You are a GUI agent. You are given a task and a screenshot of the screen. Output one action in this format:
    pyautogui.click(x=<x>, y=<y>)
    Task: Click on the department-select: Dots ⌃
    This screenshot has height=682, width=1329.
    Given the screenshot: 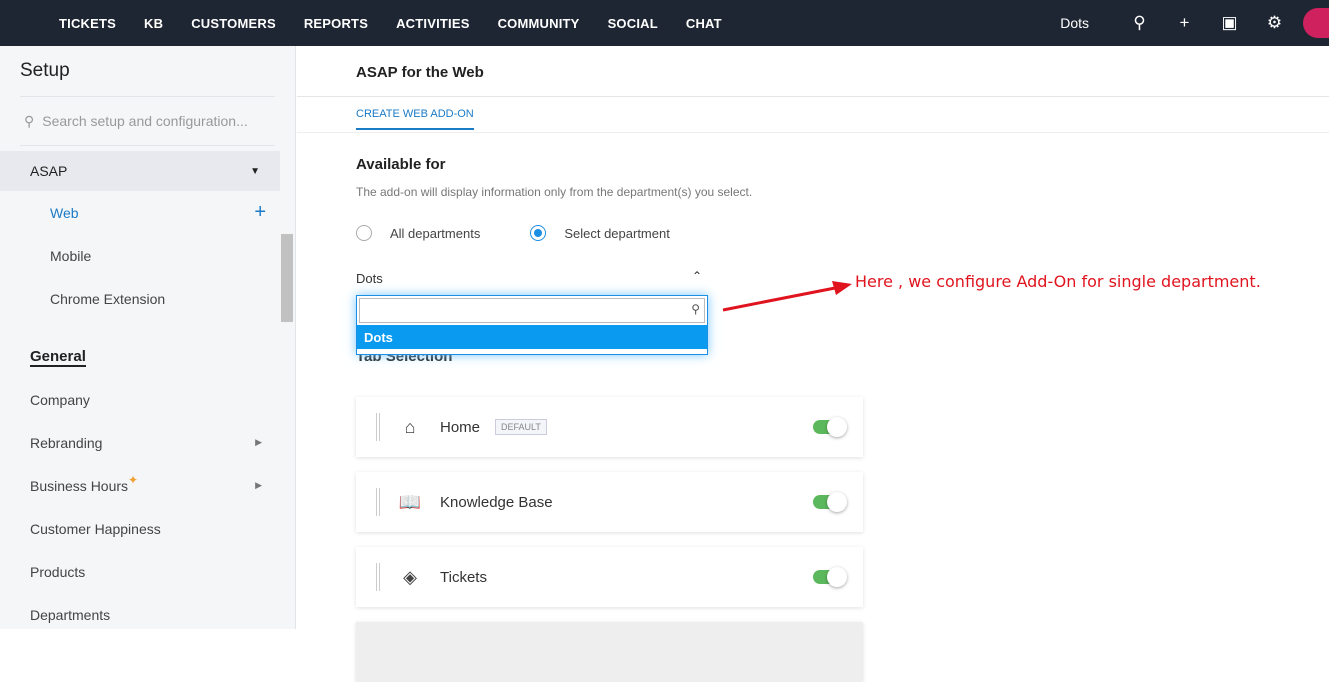 What is the action you would take?
    pyautogui.click(x=532, y=277)
    